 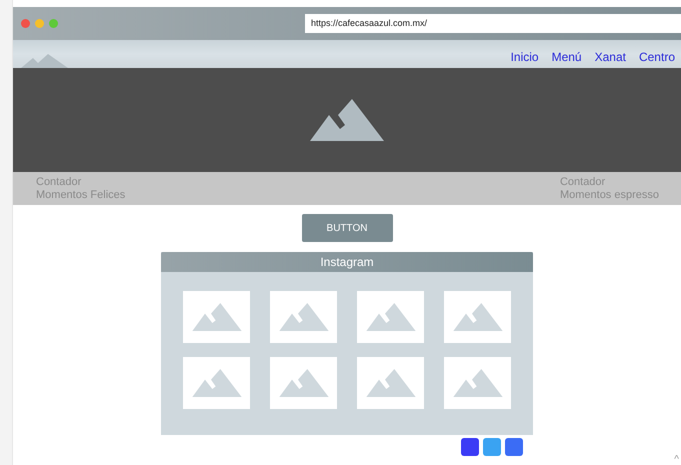 I want to click on nav-link: Xanat, so click(x=610, y=57).